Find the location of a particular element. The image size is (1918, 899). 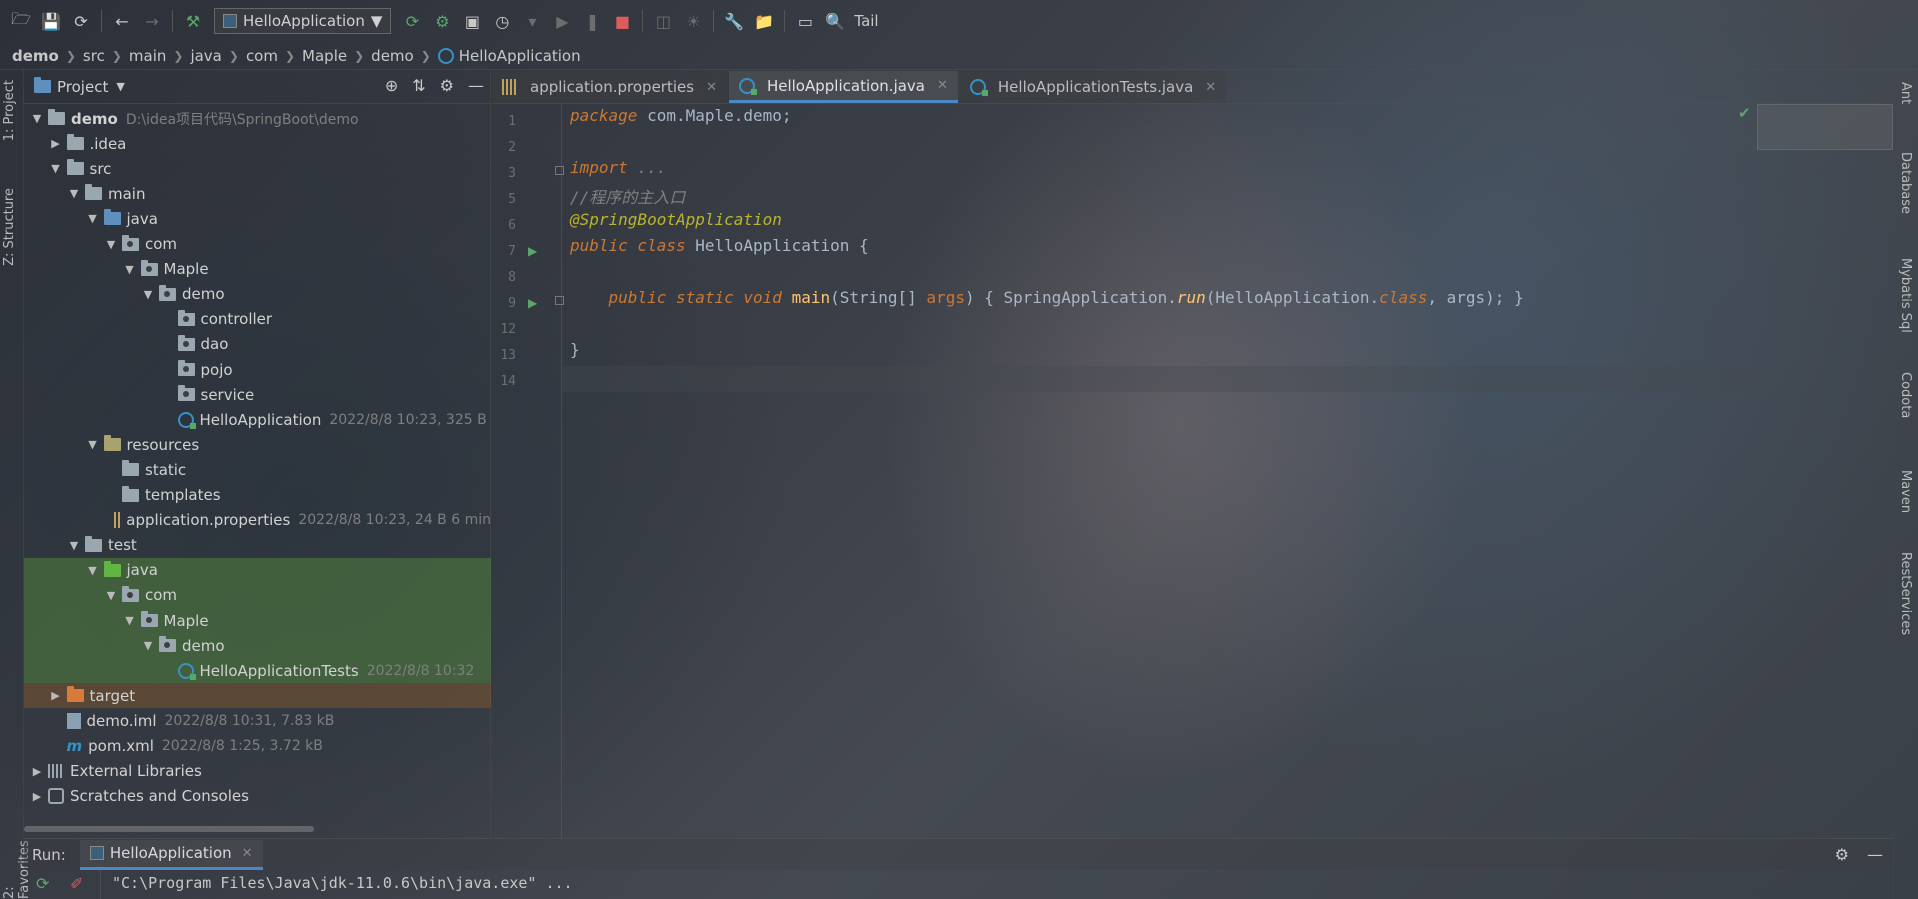

tool-tab-mybatis-sql: Mybatis Sql is located at coordinates (1905, 295).